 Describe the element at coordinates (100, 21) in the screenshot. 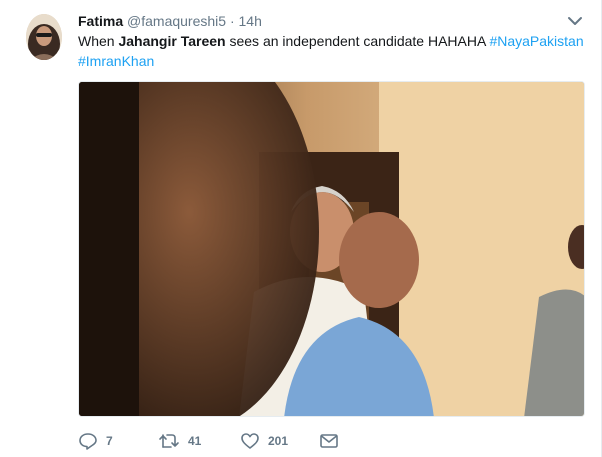

I see `author-name: Fatima` at that location.